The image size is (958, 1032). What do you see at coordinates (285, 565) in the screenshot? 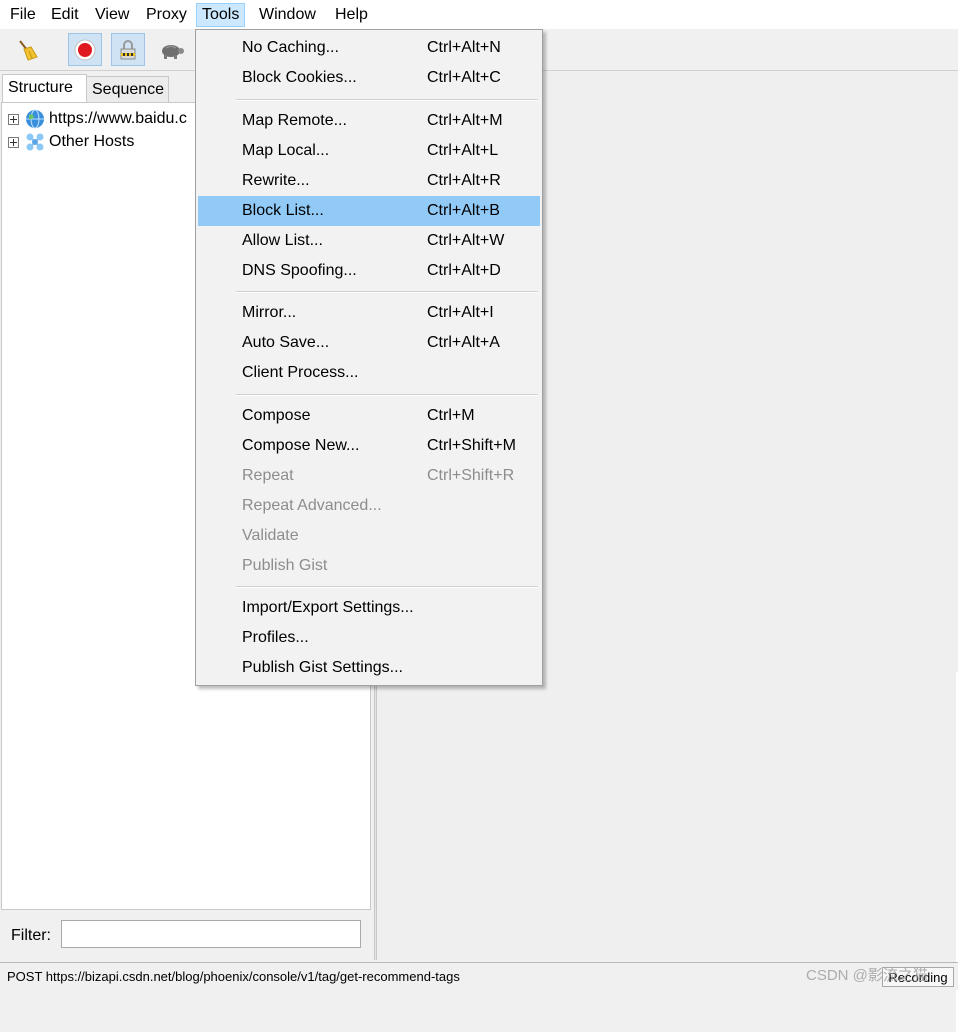
I see `menu-item-label: Publish Gist` at bounding box center [285, 565].